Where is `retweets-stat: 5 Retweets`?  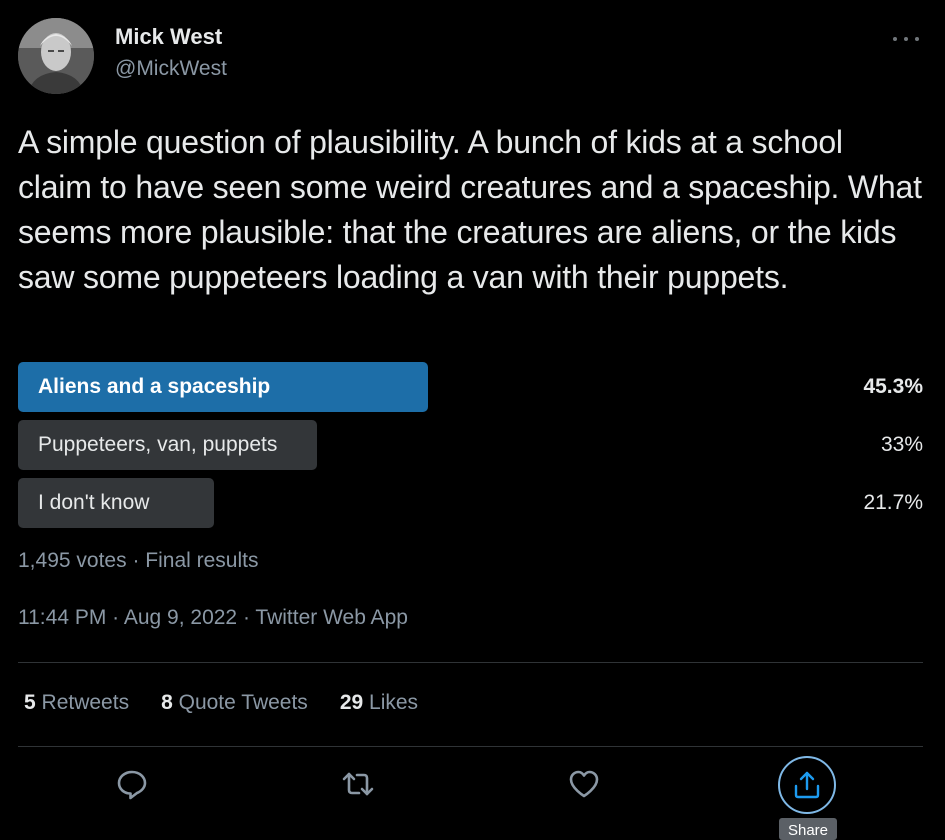
retweets-stat: 5 Retweets is located at coordinates (76, 703).